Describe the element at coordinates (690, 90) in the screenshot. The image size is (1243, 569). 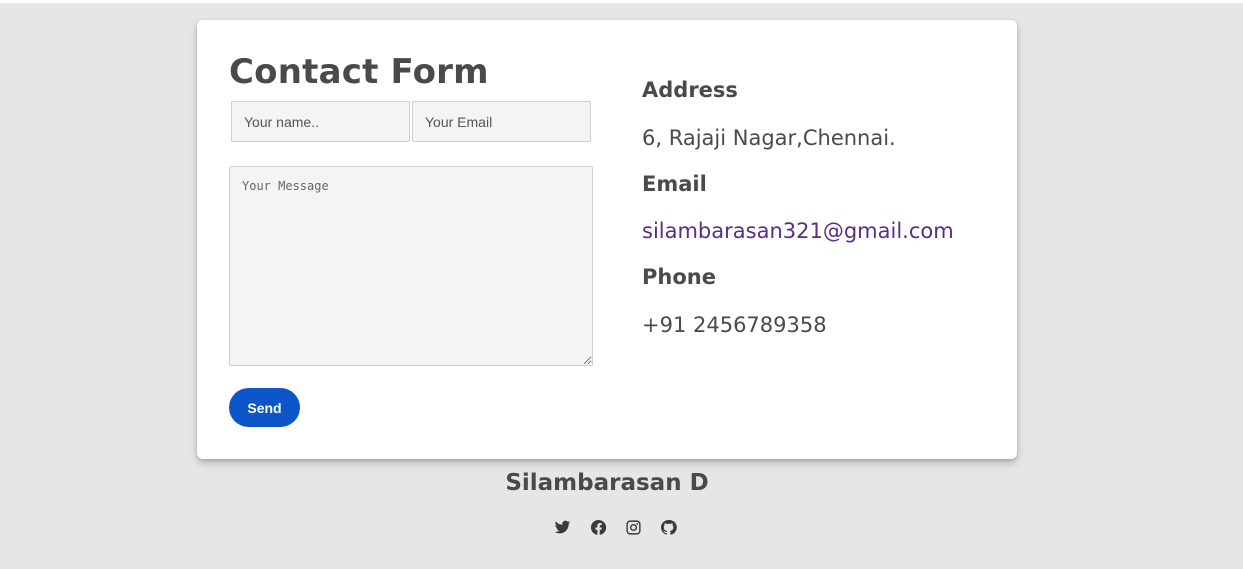
I see `address-heading: Address` at that location.